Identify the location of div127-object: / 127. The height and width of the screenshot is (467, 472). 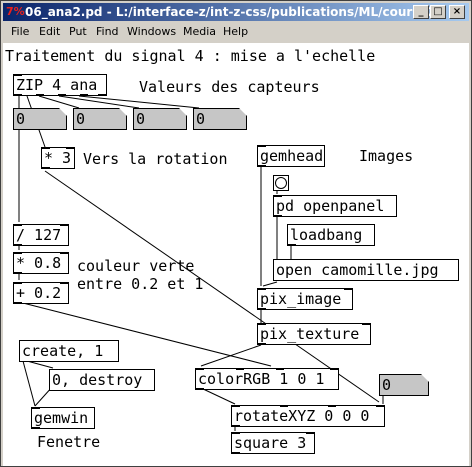
(41, 235).